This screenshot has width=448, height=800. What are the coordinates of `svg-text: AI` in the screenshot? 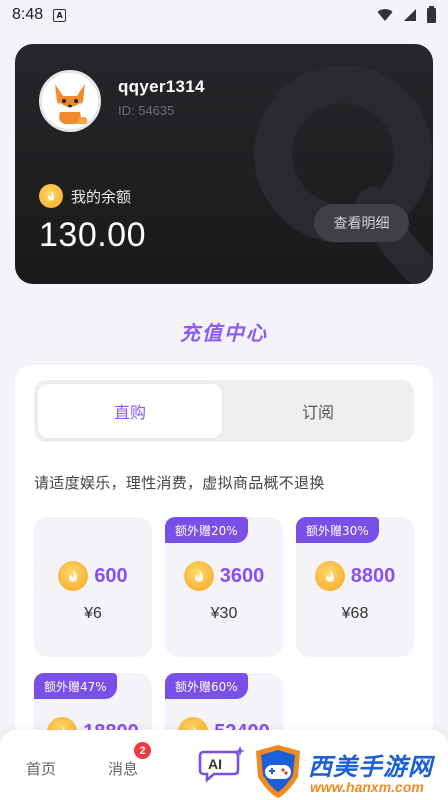 It's located at (215, 764).